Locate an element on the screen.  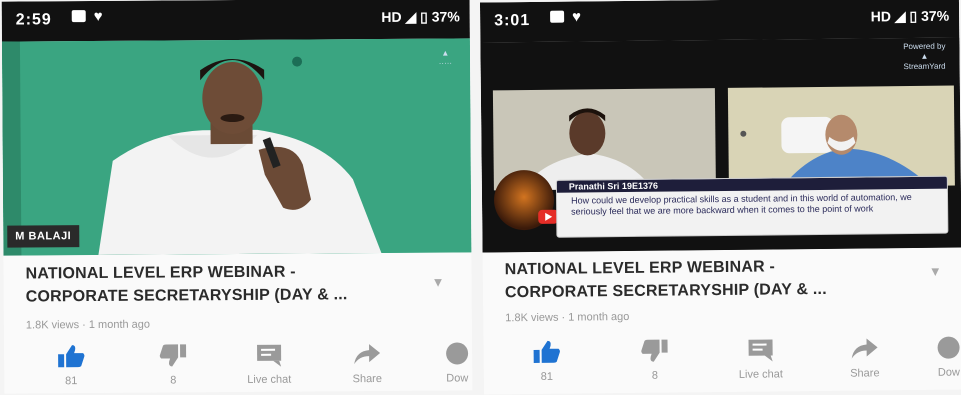
speaker-nameplate: M BALAJI is located at coordinates (43, 236).